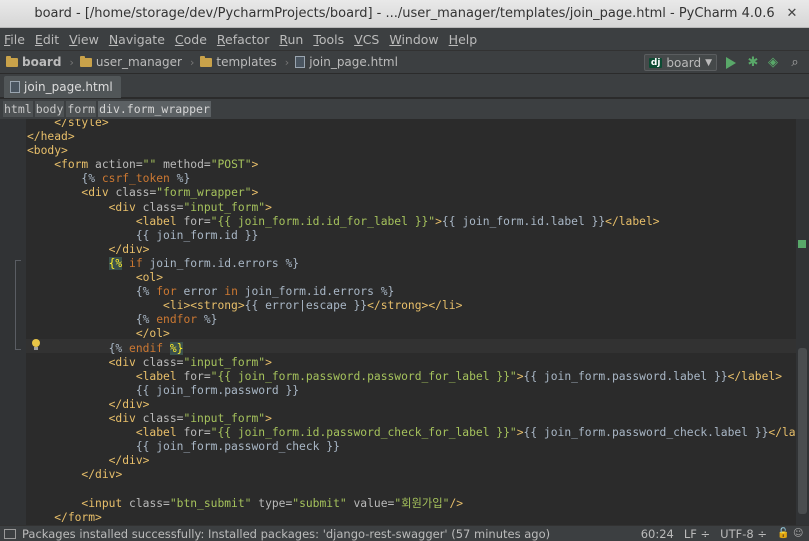 Image resolution: width=809 pixels, height=541 pixels. I want to click on tag-crumb-body: body, so click(49, 109).